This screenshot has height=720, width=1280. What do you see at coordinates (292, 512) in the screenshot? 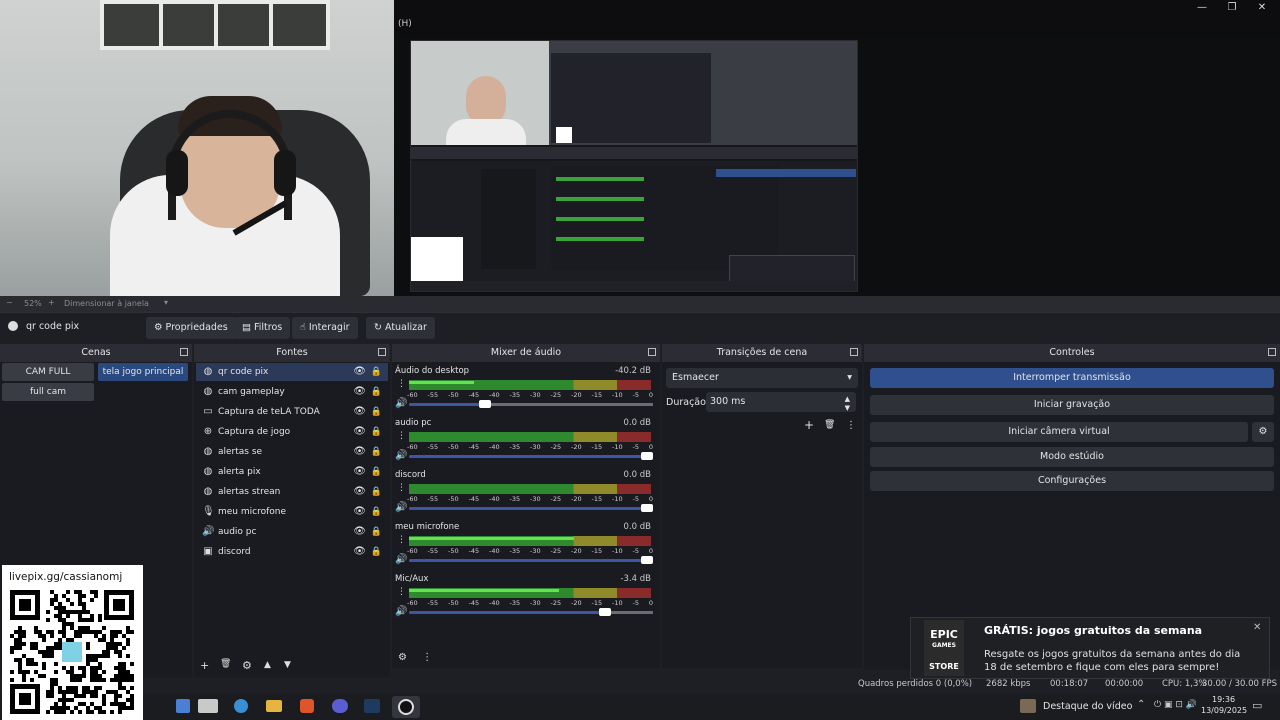
I see `source-row: 🎙 meu microfone 👁 🔒` at bounding box center [292, 512].